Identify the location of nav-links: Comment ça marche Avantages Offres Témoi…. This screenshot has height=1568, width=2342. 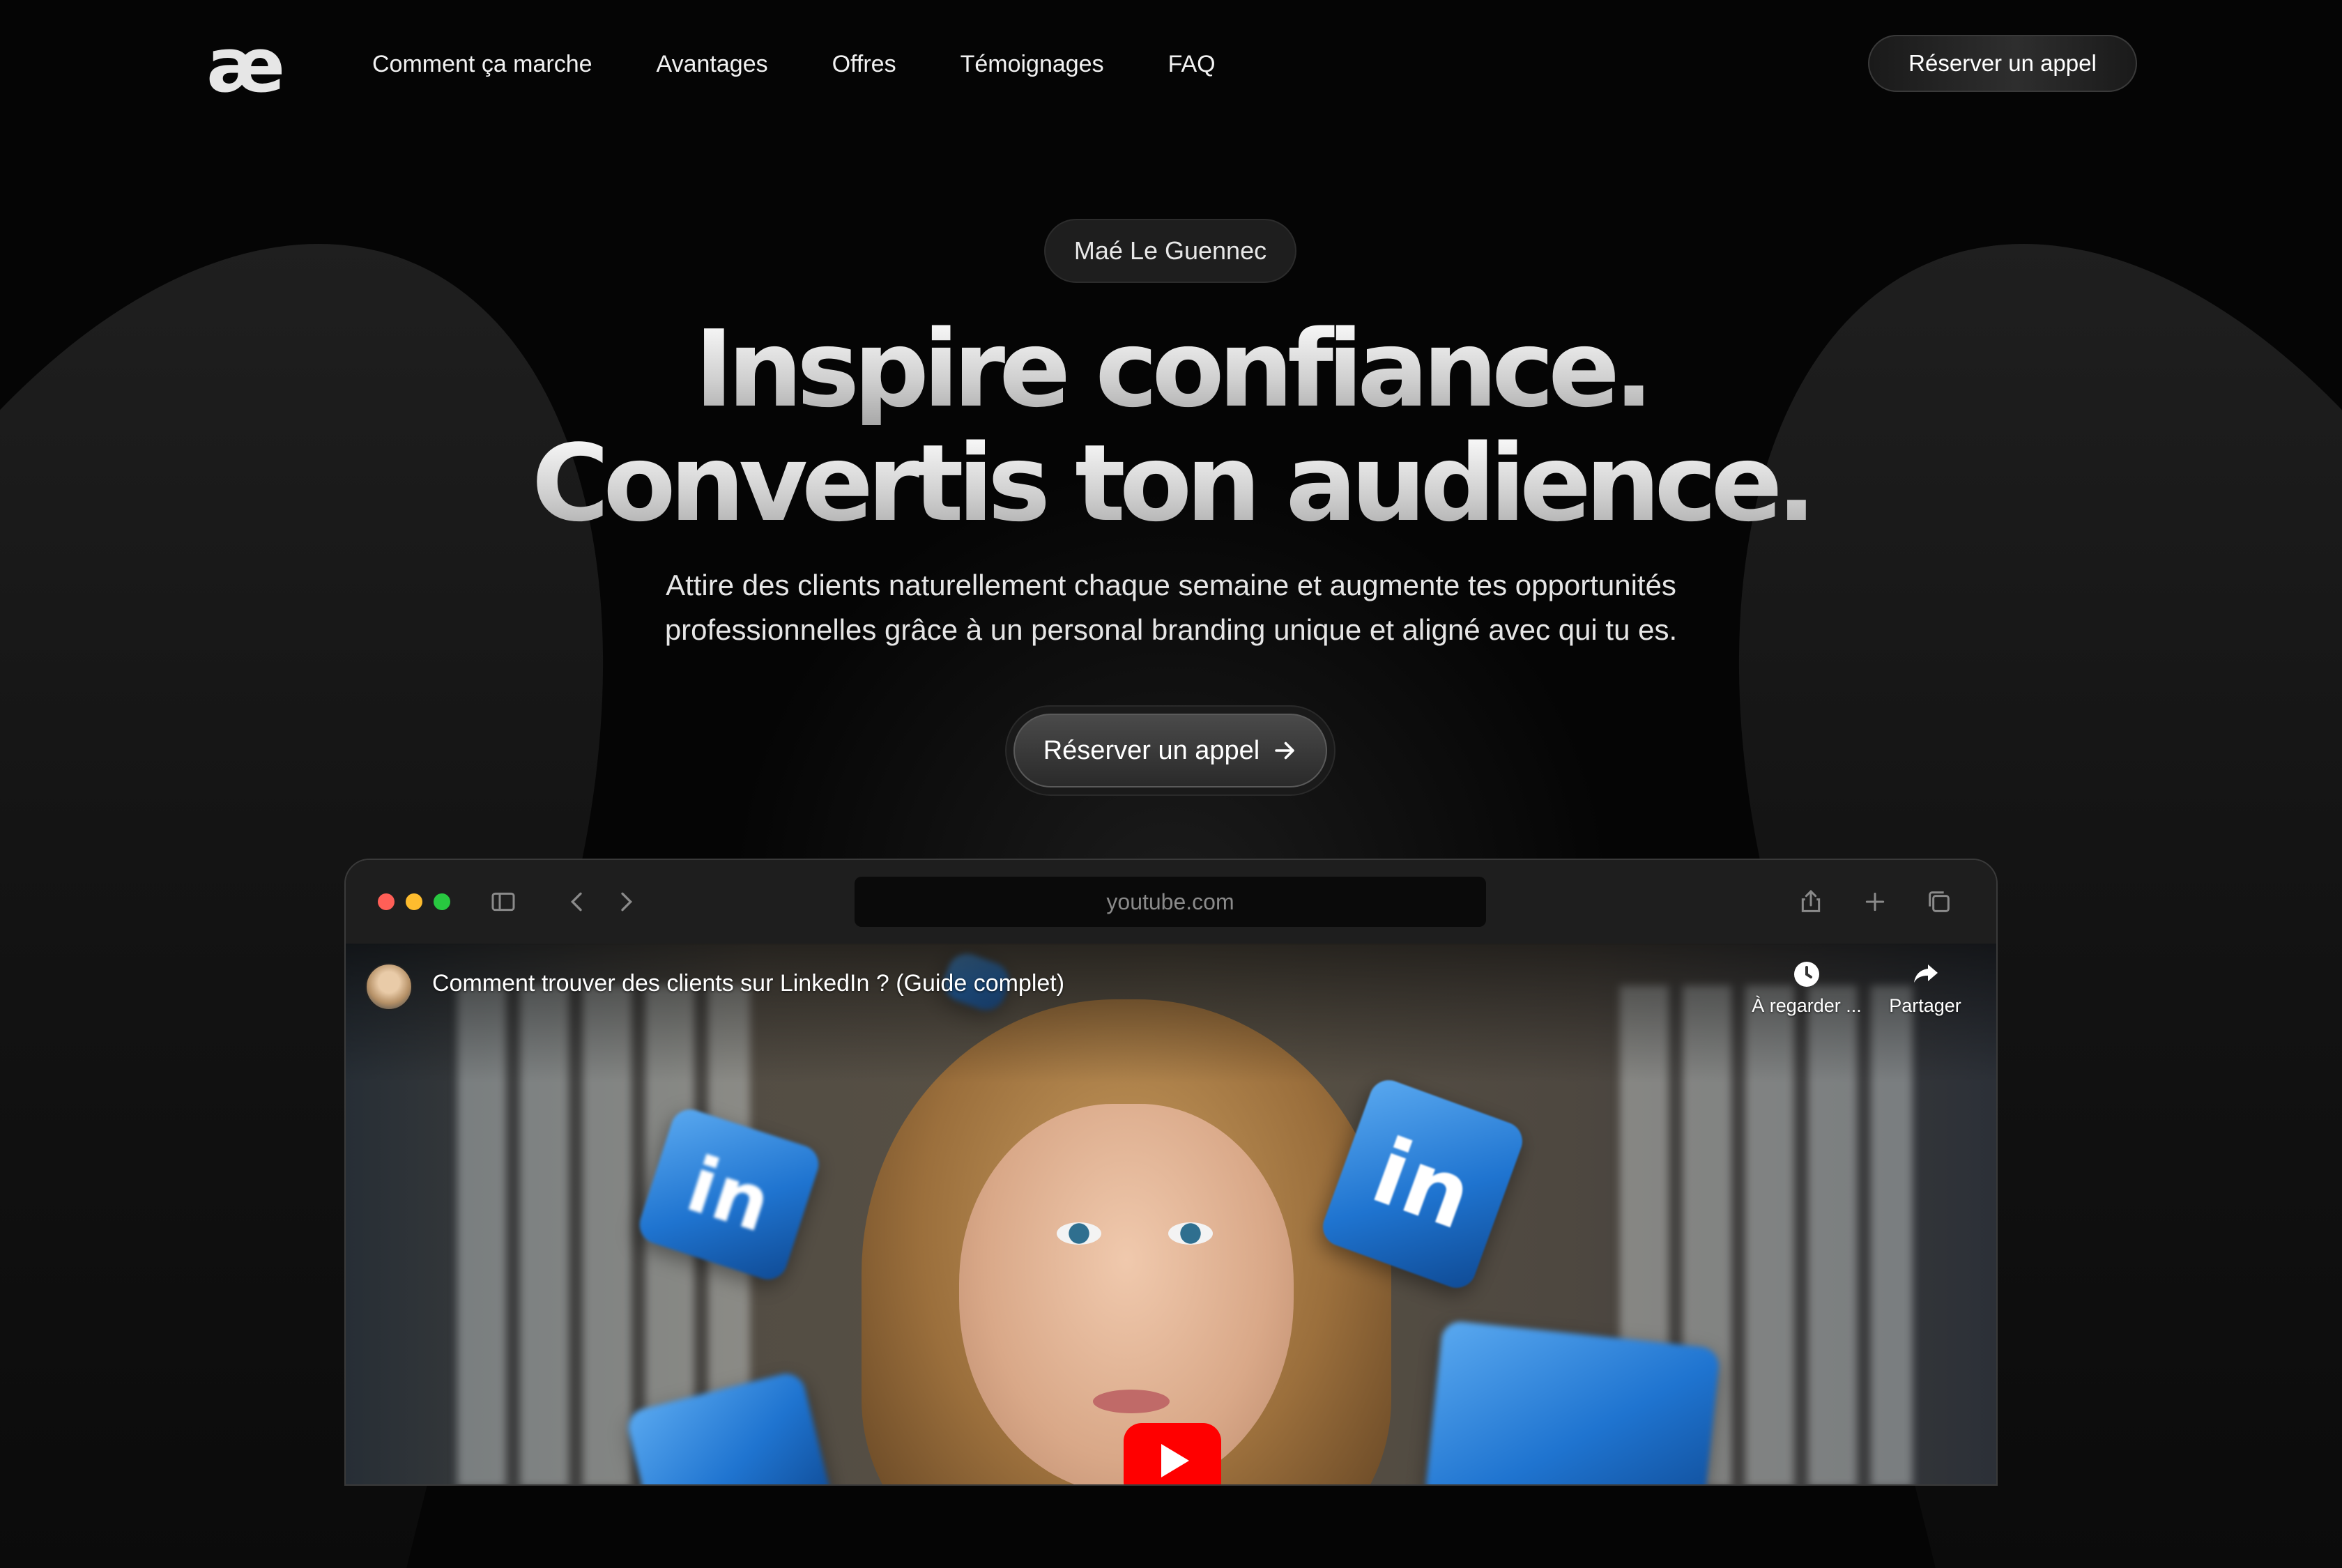
(826, 64).